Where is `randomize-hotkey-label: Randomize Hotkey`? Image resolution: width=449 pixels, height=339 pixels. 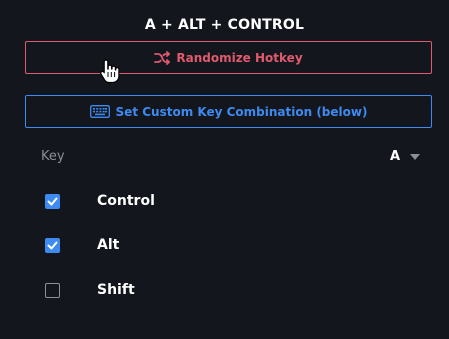 randomize-hotkey-label: Randomize Hotkey is located at coordinates (239, 57).